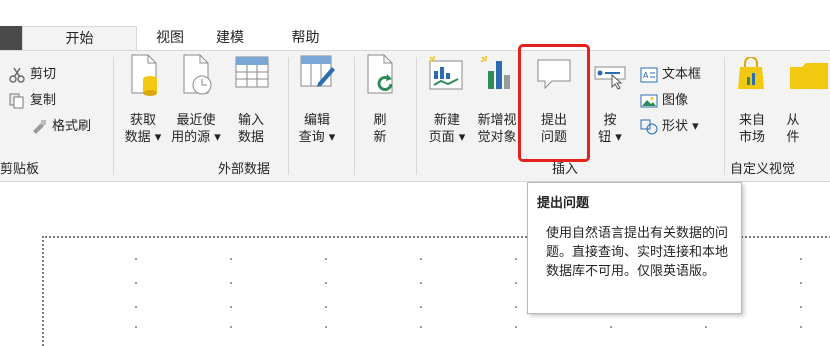  Describe the element at coordinates (317, 71) in the screenshot. I see `edit-queries-icon` at that location.